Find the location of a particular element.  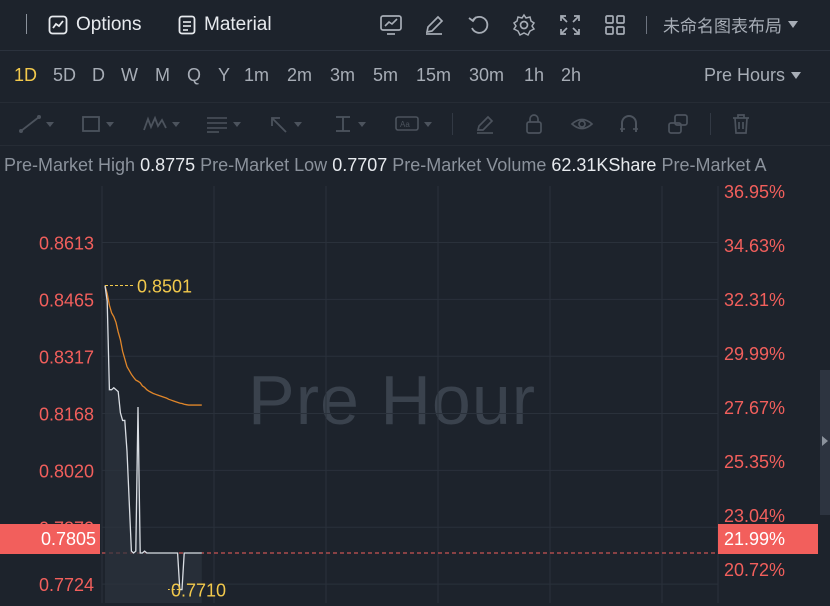

y-right-tick-label: 36.95% is located at coordinates (754, 192).